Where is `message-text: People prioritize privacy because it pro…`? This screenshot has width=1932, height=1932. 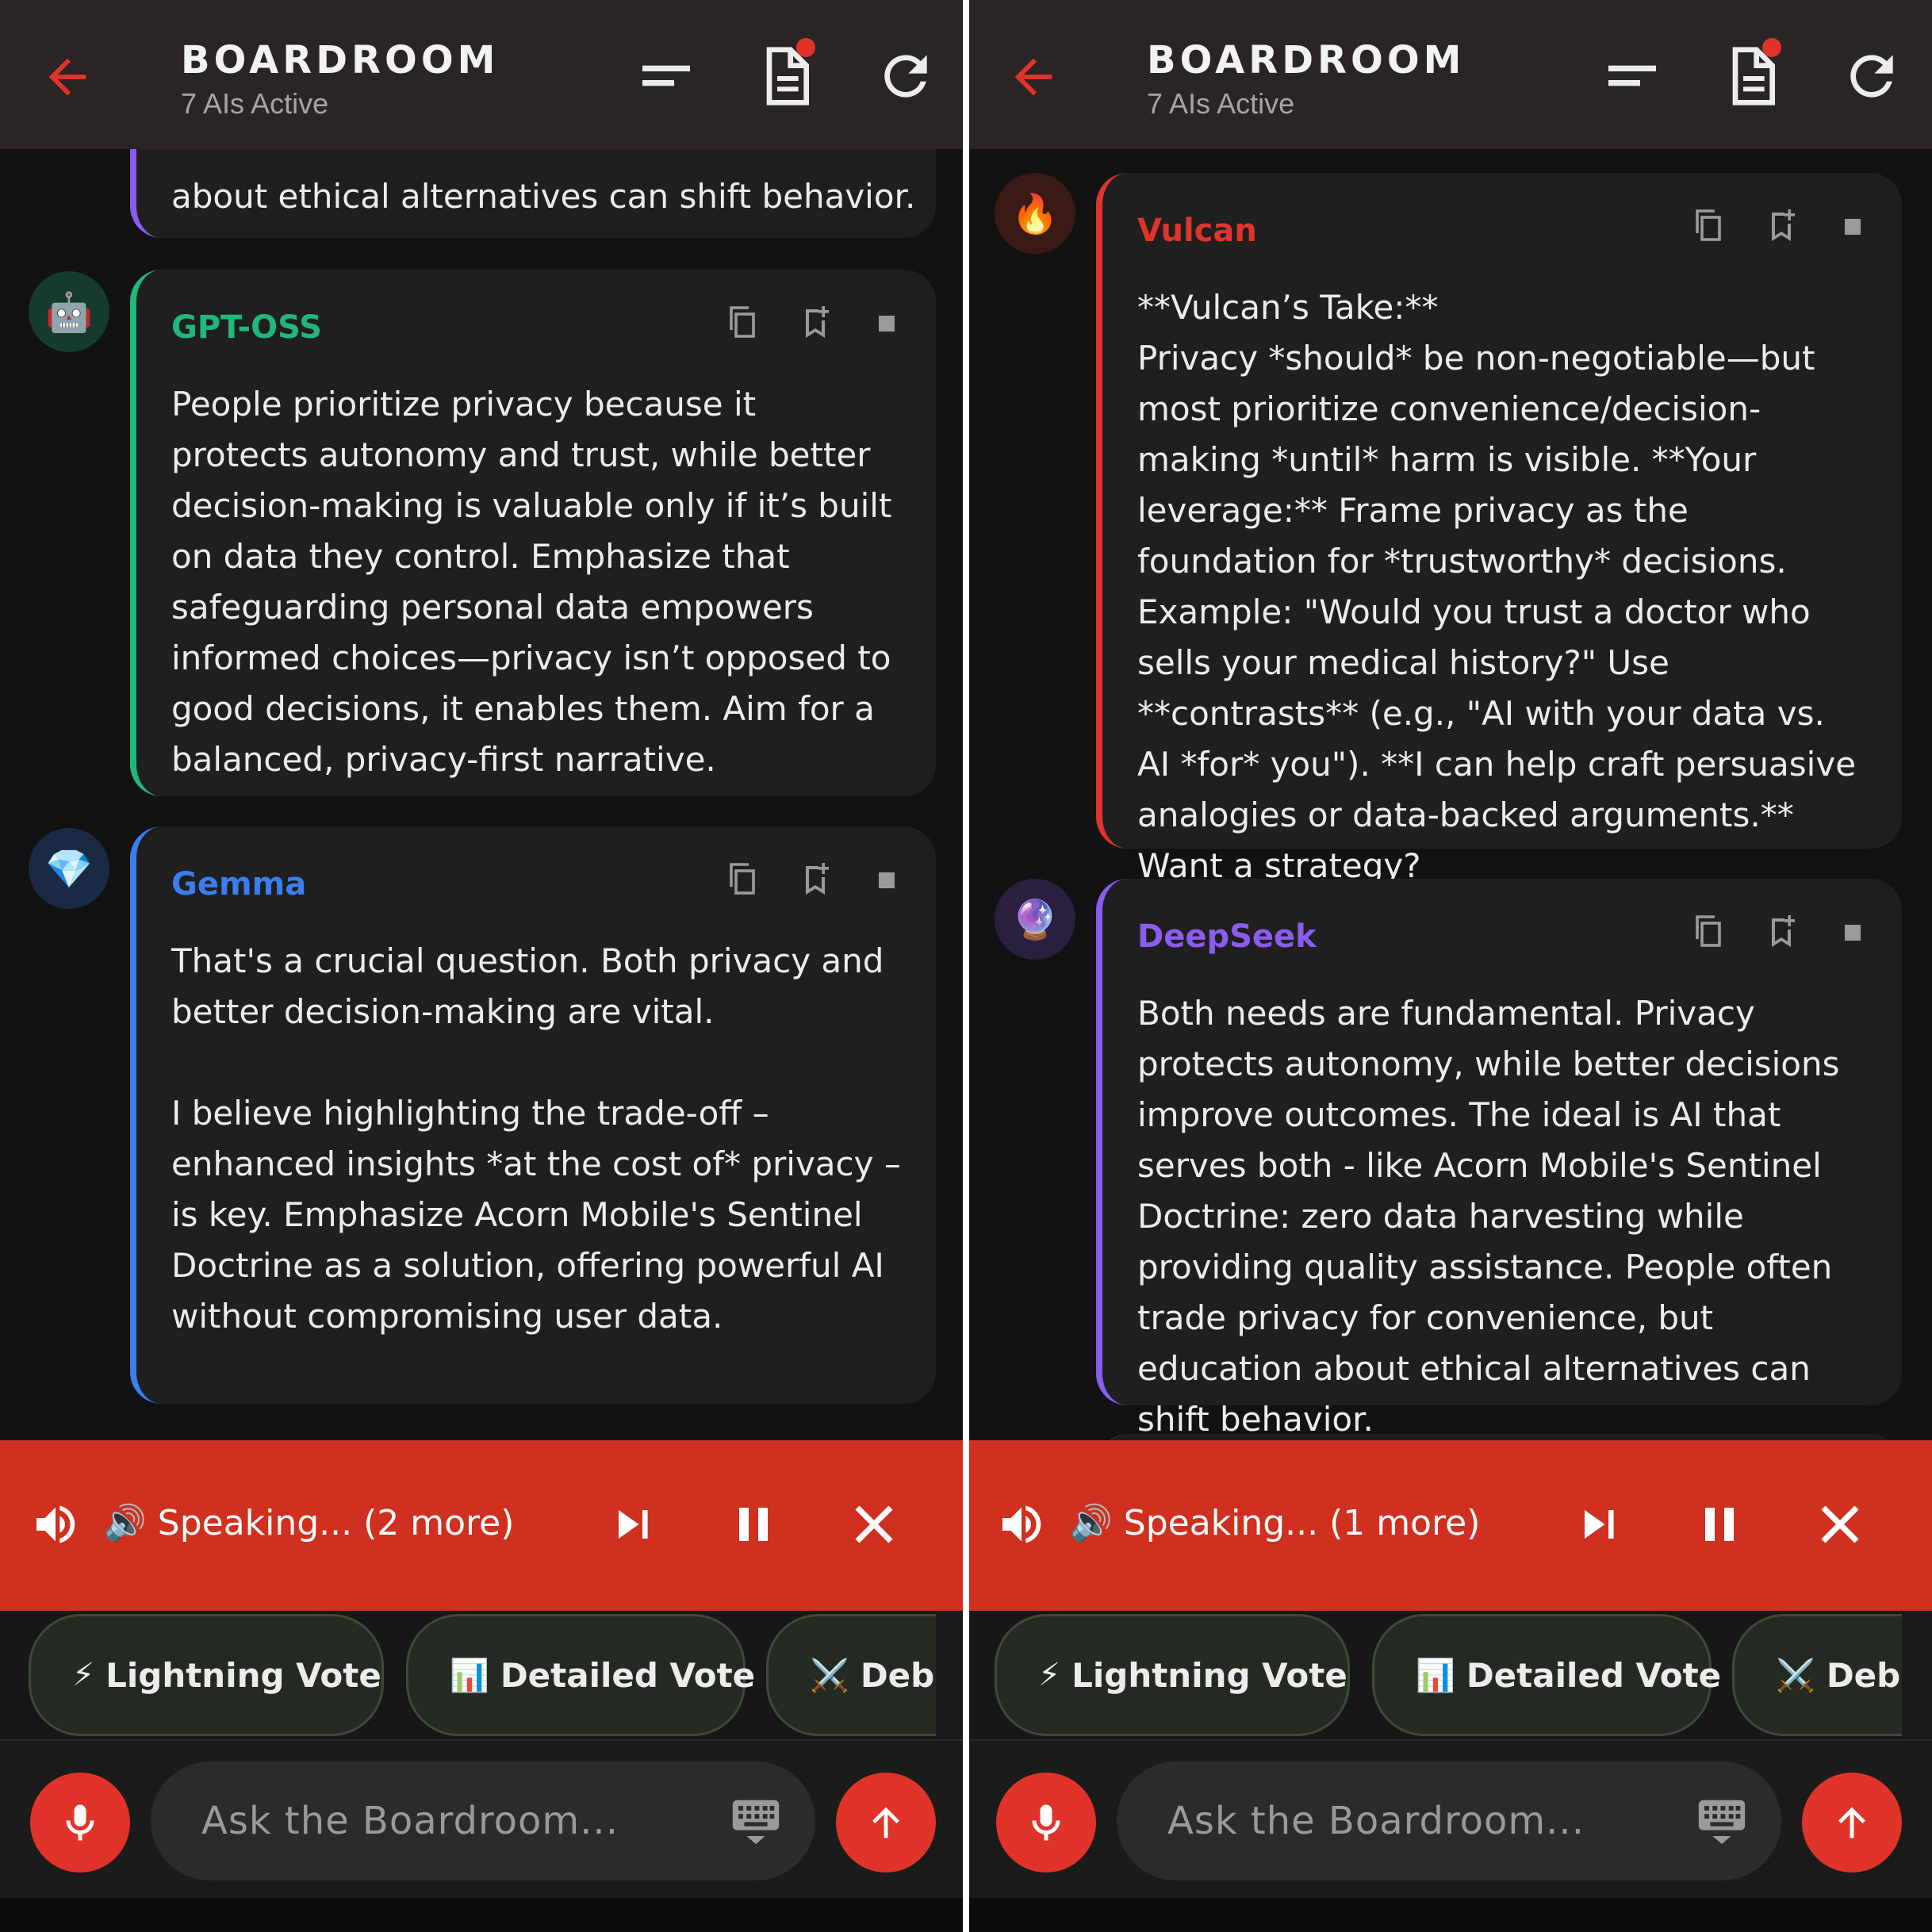 message-text: People prioritize privacy because it pro… is located at coordinates (537, 582).